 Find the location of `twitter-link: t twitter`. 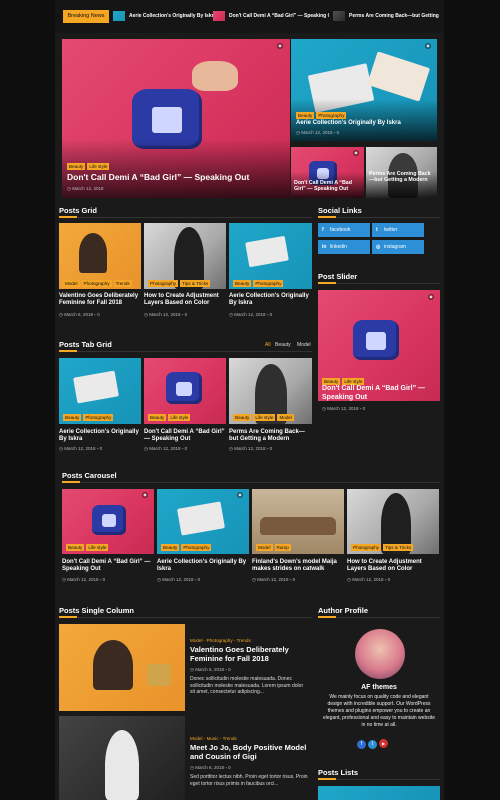

twitter-link: t twitter is located at coordinates (398, 230).